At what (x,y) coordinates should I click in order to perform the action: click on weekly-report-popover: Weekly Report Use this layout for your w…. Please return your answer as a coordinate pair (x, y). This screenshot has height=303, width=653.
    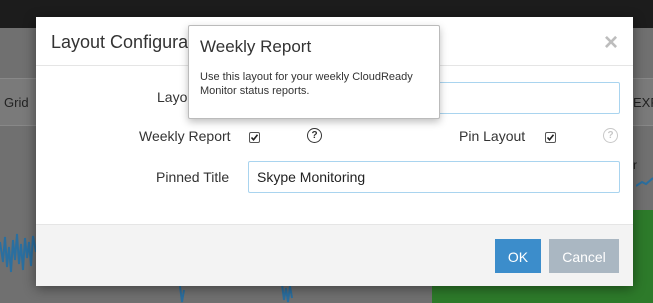
    Looking at the image, I should click on (314, 72).